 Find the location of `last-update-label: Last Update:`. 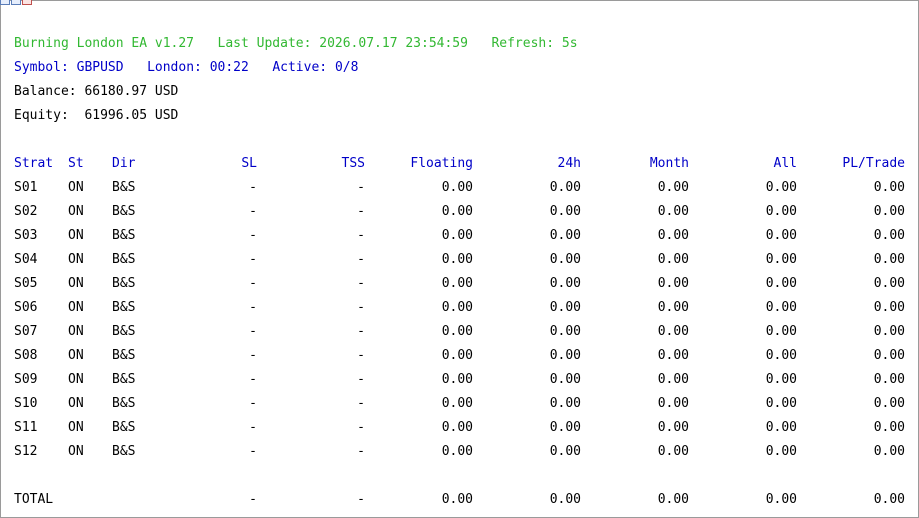

last-update-label: Last Update: is located at coordinates (264, 43).